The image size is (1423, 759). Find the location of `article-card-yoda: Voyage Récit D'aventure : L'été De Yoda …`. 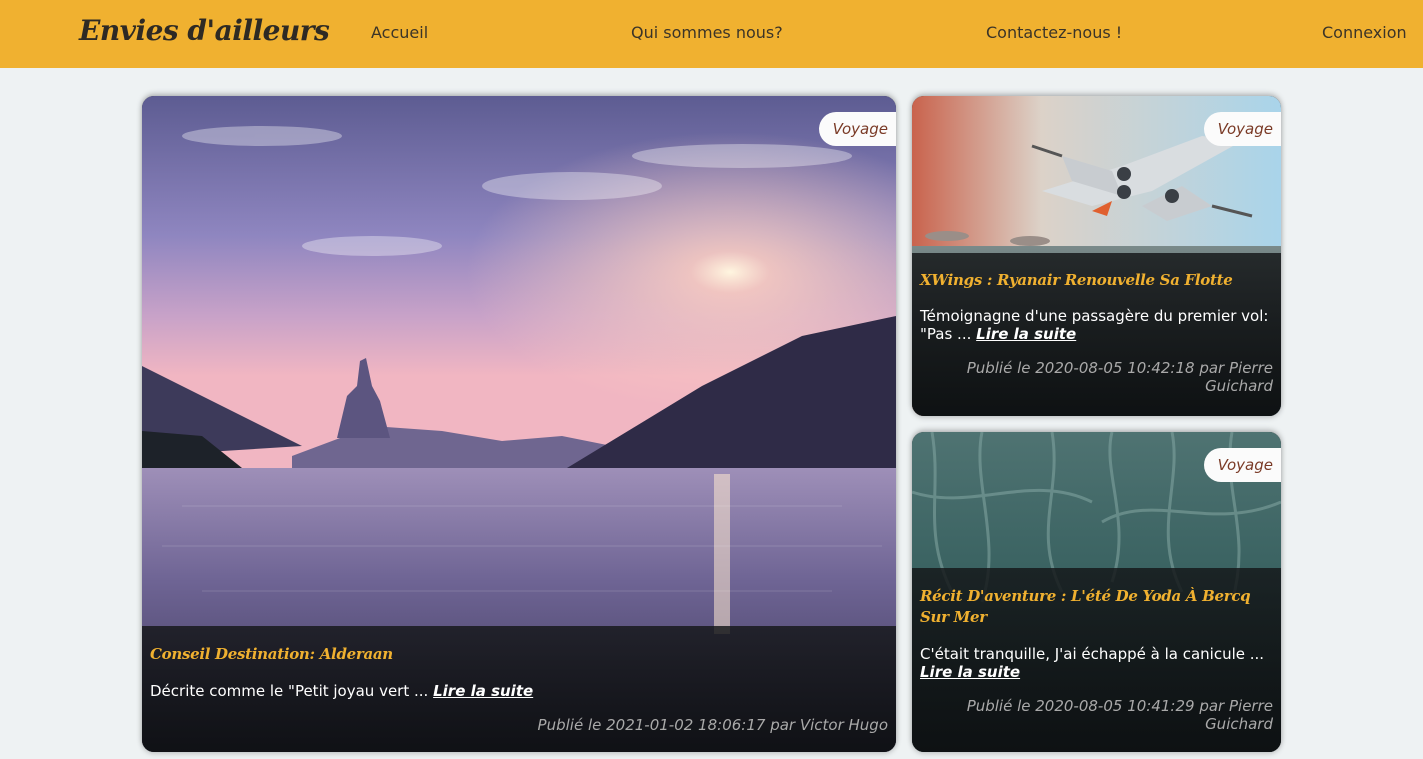

article-card-yoda: Voyage Récit D'aventure : L'été De Yoda … is located at coordinates (1096, 592).